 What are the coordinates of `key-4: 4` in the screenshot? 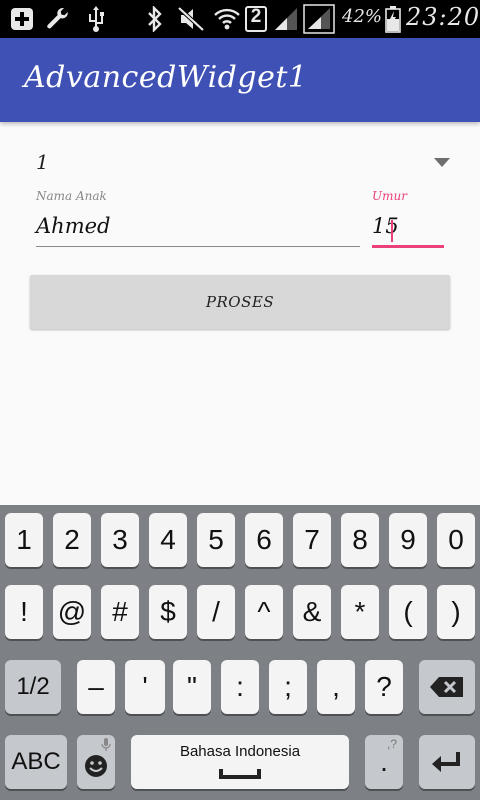 It's located at (168, 540).